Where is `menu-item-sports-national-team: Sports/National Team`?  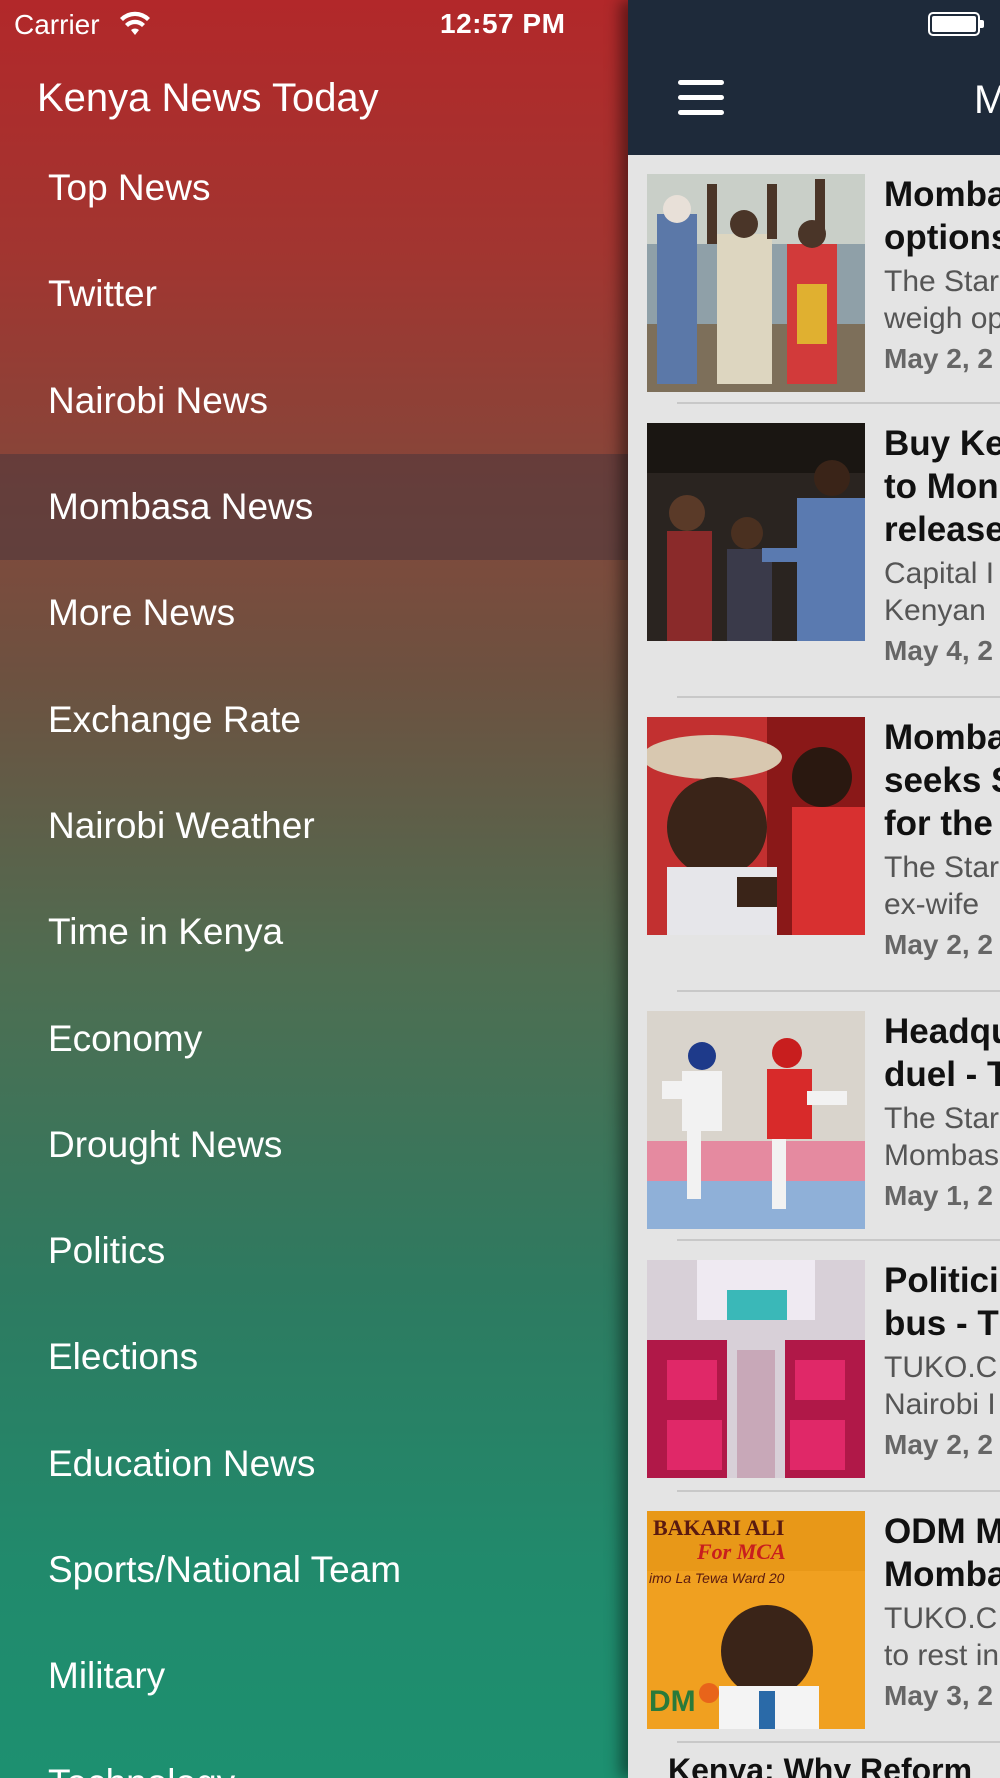 menu-item-sports-national-team: Sports/National Team is located at coordinates (314, 1570).